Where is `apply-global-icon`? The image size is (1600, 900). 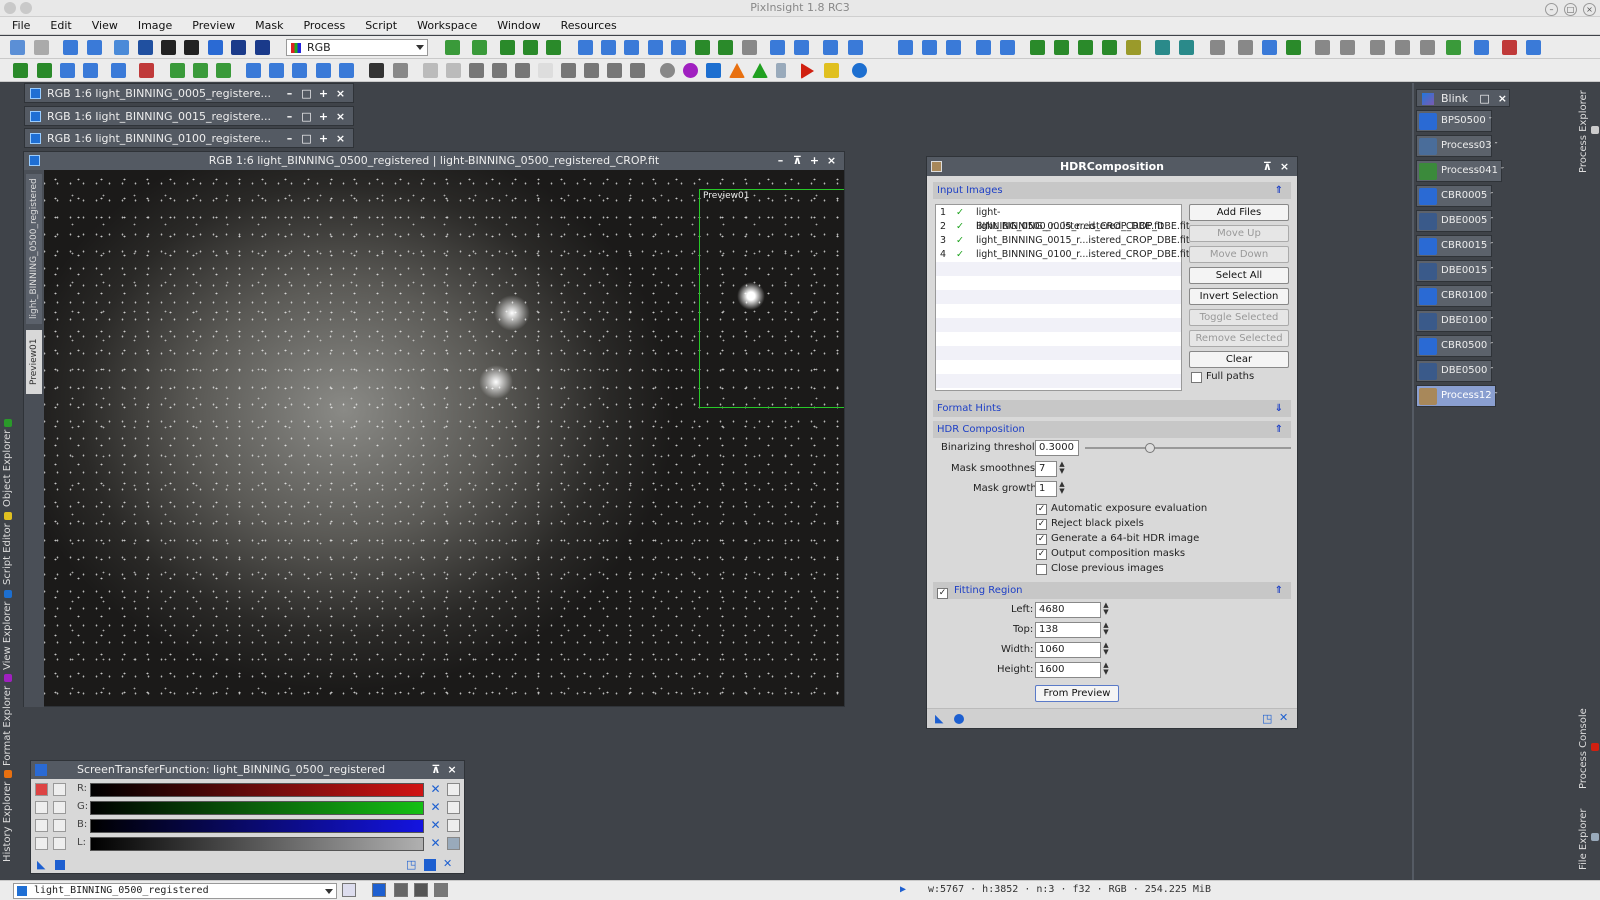
apply-global-icon is located at coordinates (959, 719).